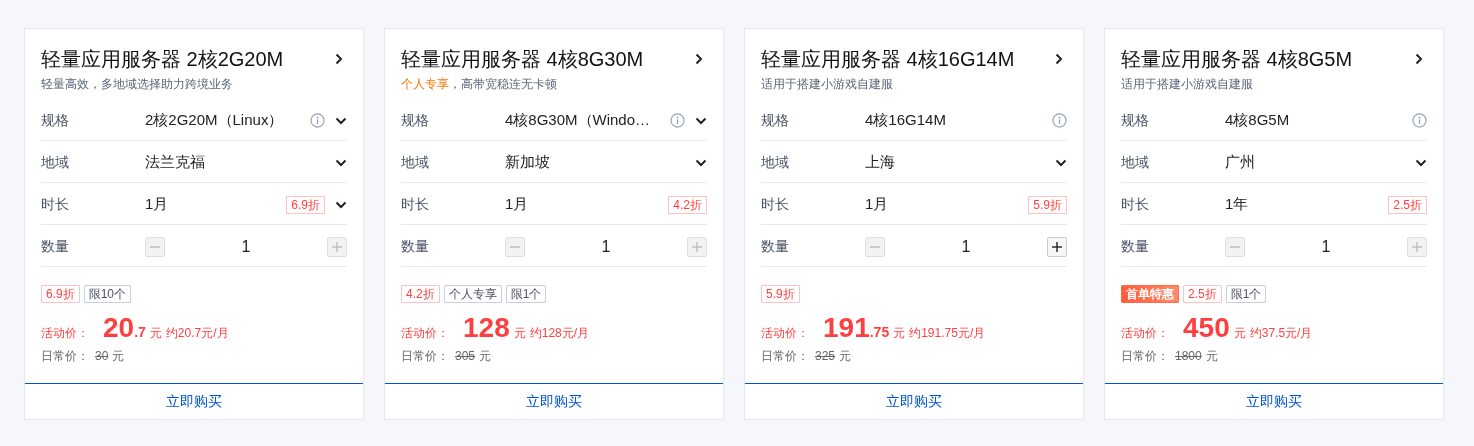 This screenshot has height=446, width=1474. I want to click on tag: 个人专享, so click(472, 294).